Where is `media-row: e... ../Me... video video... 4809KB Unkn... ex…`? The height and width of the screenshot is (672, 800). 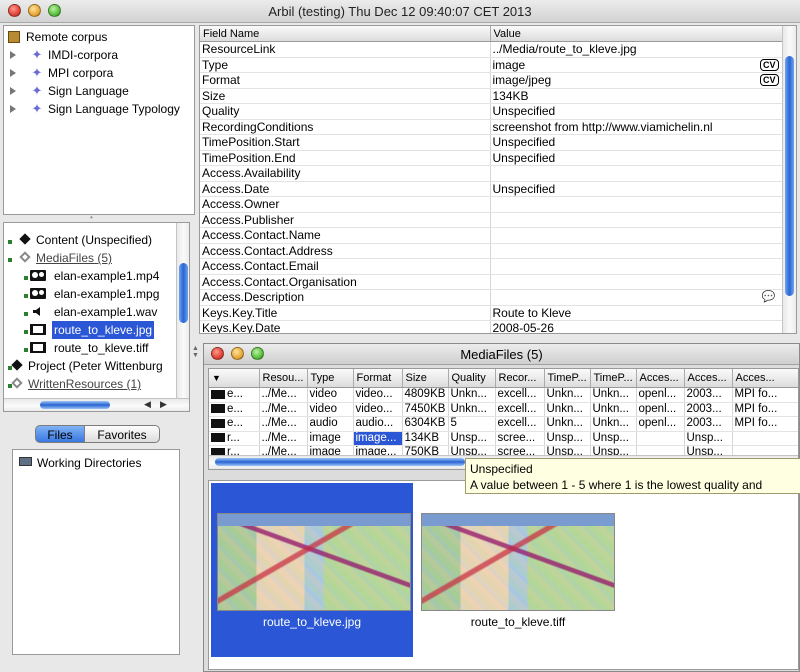
media-row: e... ../Me... video video... 4809KB Unkn... ex… is located at coordinates (503, 395).